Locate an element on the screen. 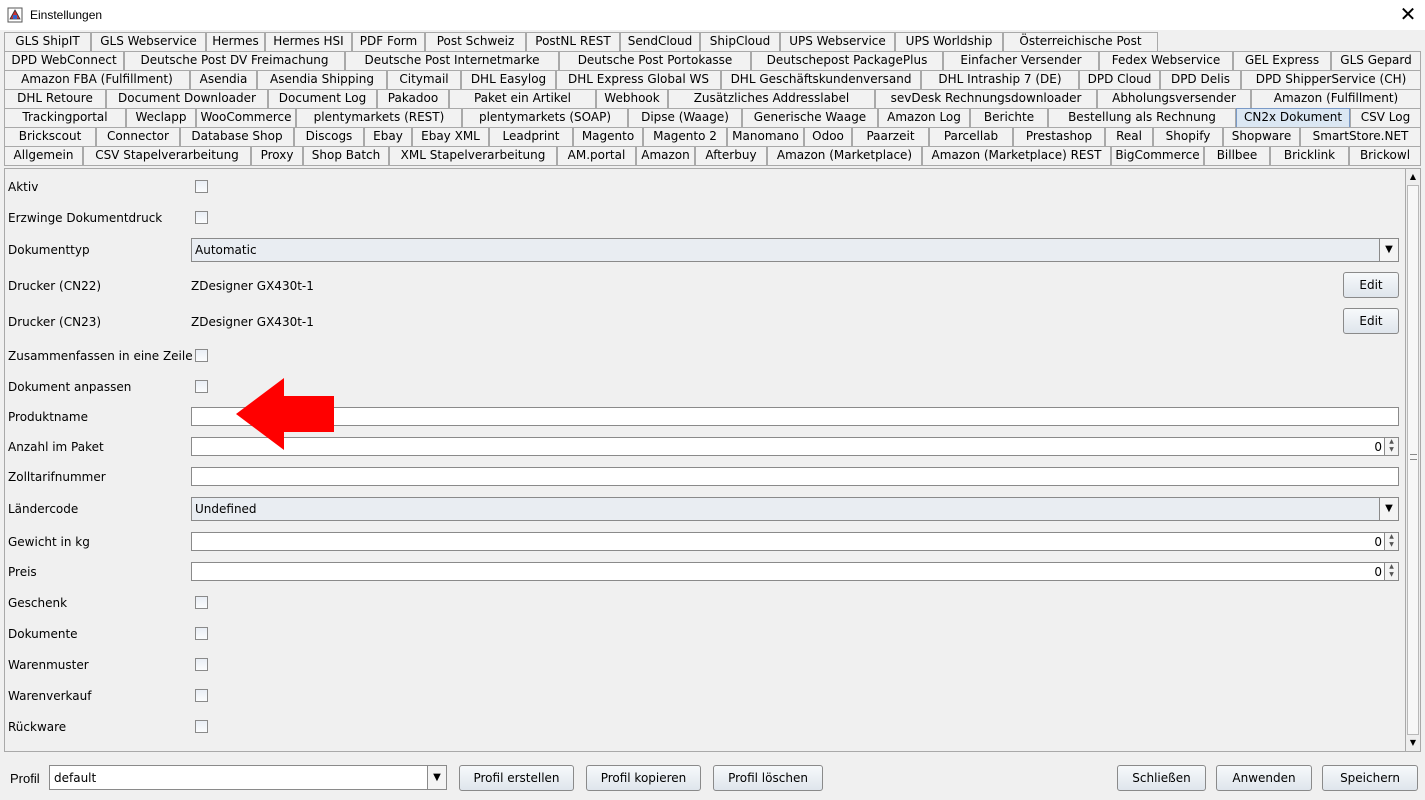 This screenshot has width=1425, height=800. scroll-down-icon: ▼ is located at coordinates (1413, 743).